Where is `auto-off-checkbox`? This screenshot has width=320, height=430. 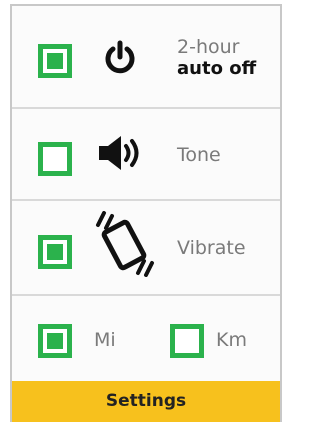
auto-off-checkbox is located at coordinates (55, 61).